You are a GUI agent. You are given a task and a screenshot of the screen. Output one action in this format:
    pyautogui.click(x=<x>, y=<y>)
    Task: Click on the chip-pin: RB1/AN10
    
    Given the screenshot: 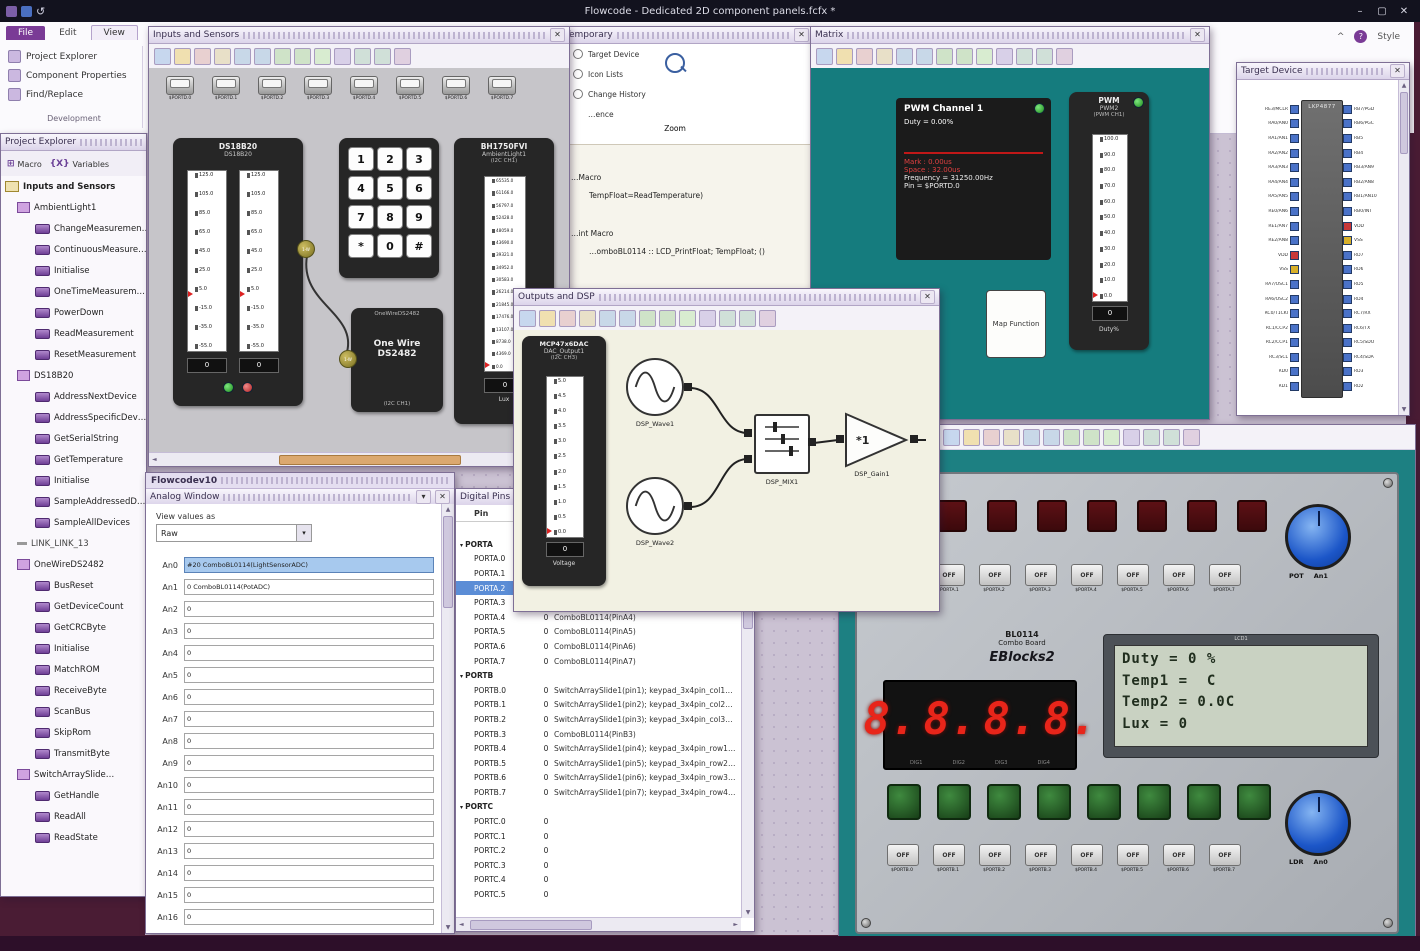 What is the action you would take?
    pyautogui.click(x=1373, y=197)
    